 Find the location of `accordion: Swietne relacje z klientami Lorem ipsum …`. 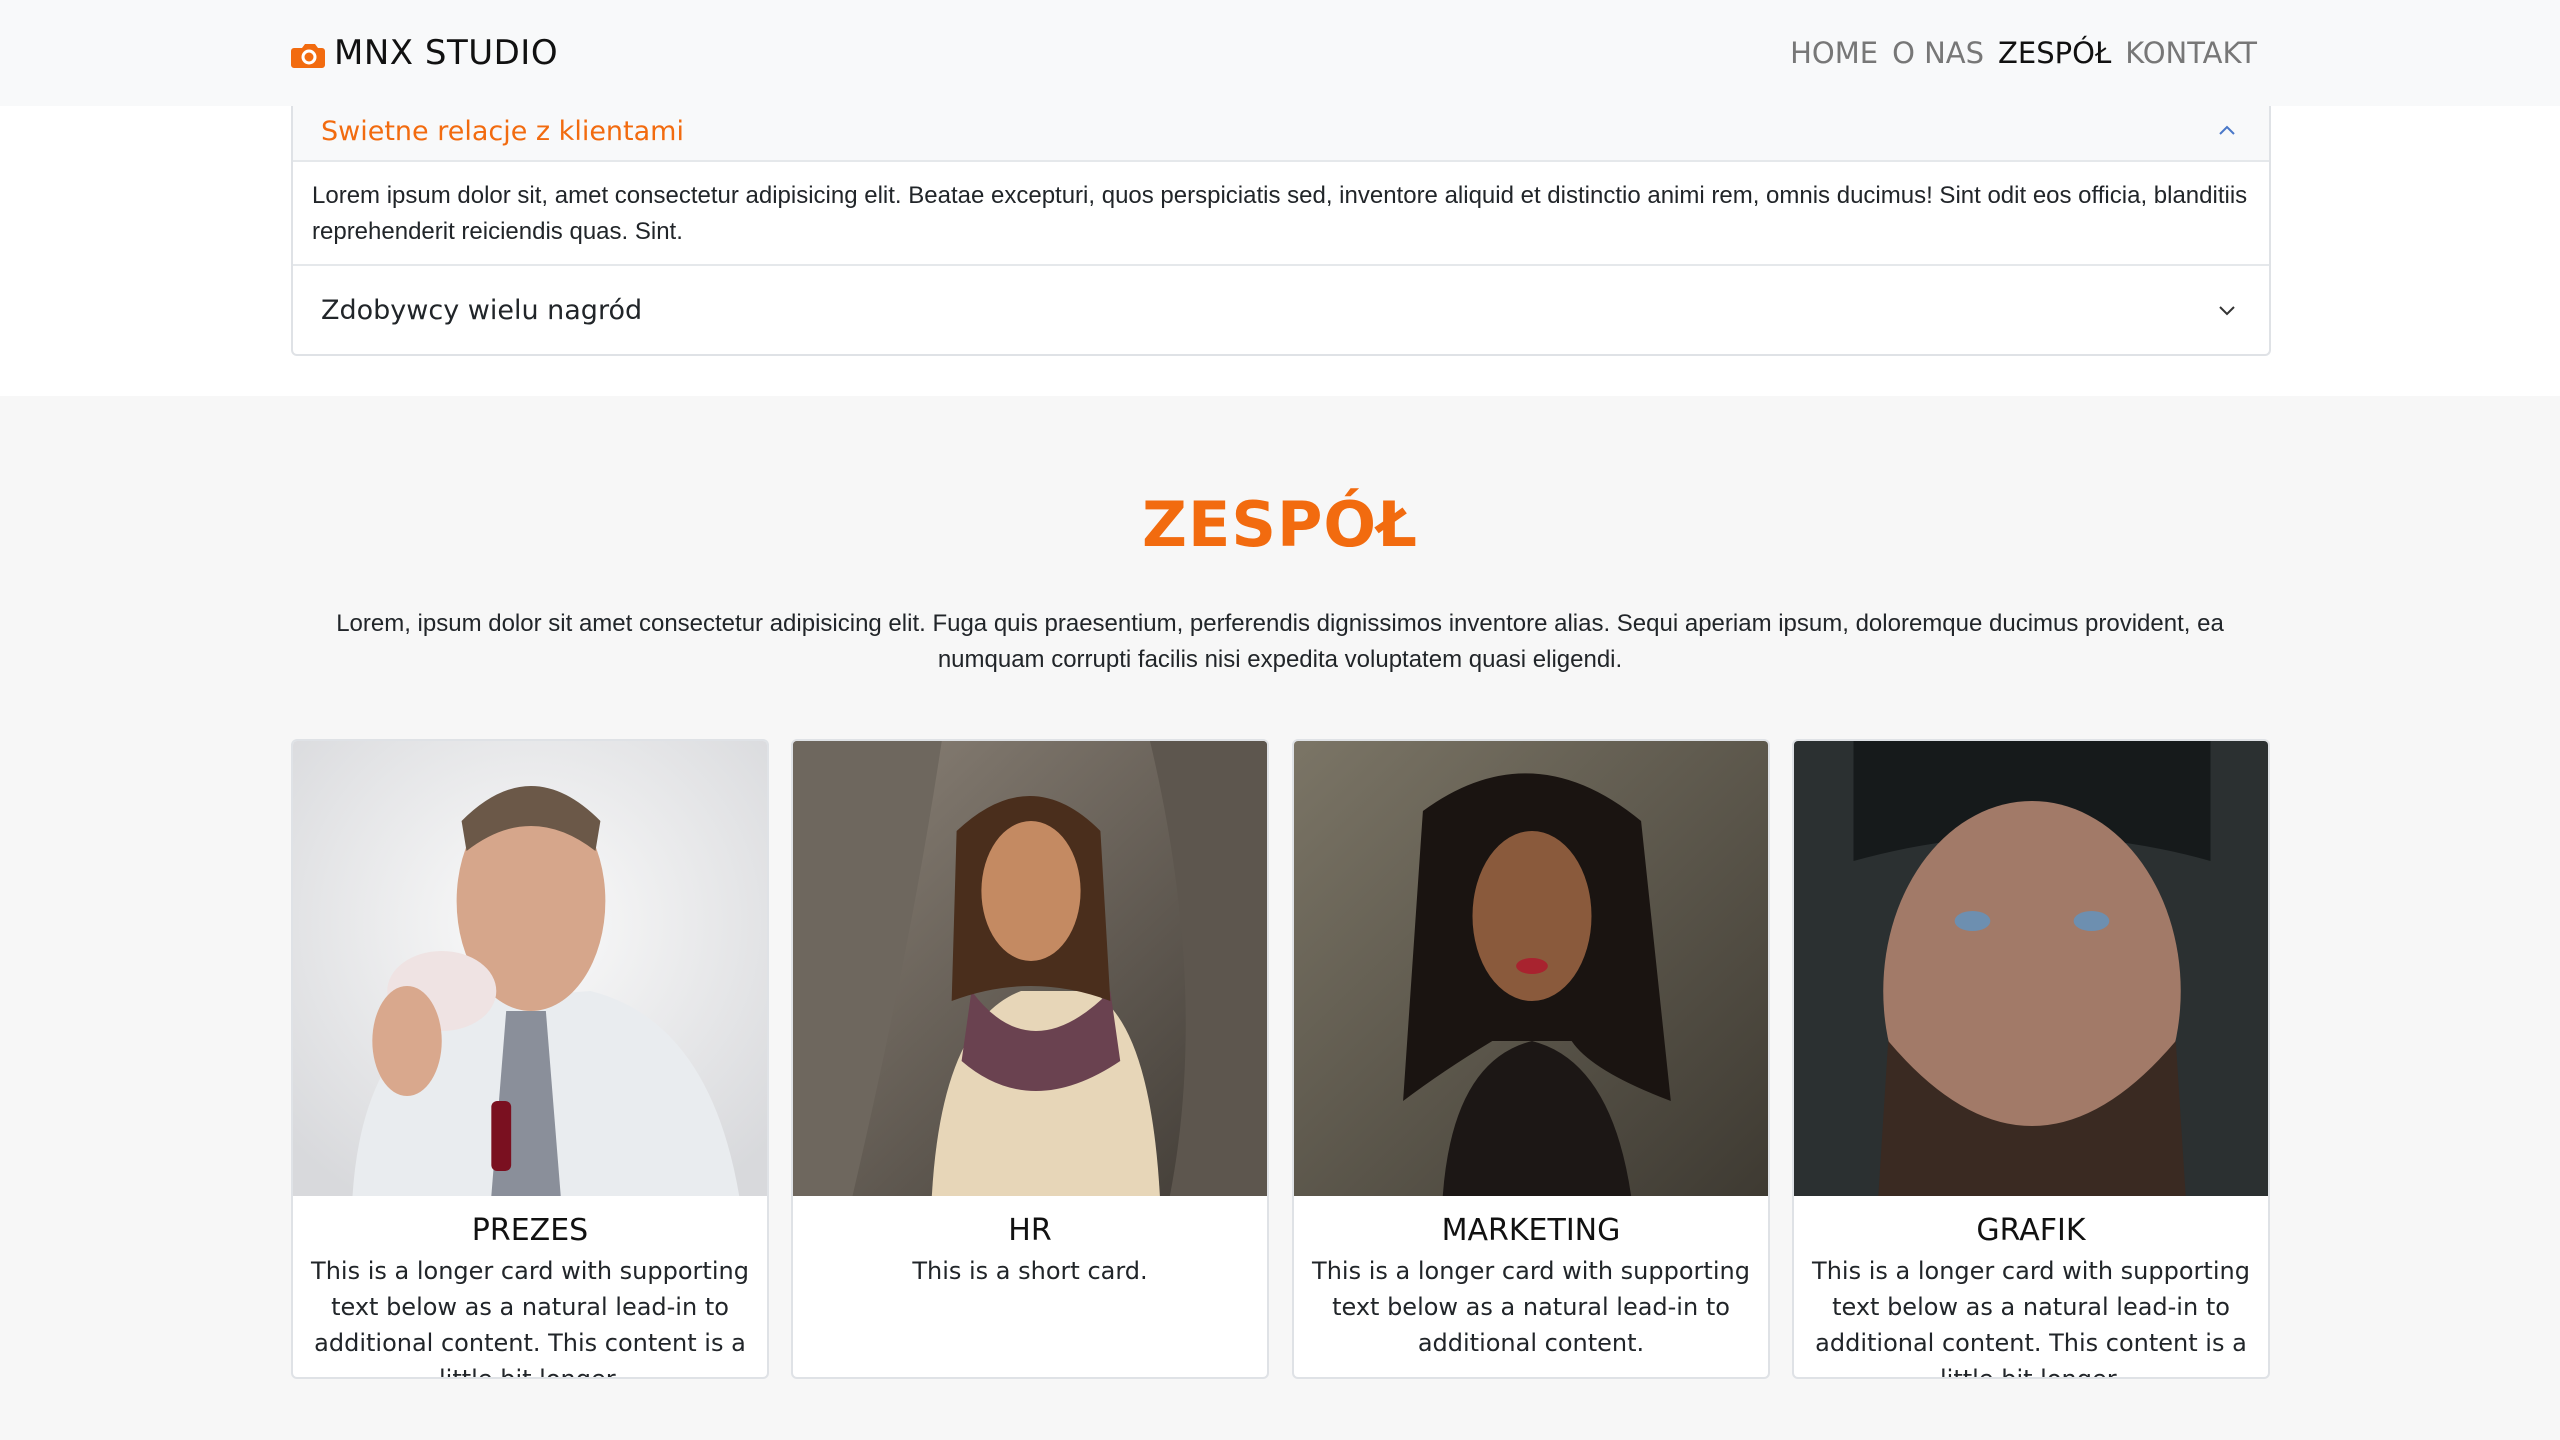

accordion: Swietne relacje z klientami Lorem ipsum … is located at coordinates (1281, 229).